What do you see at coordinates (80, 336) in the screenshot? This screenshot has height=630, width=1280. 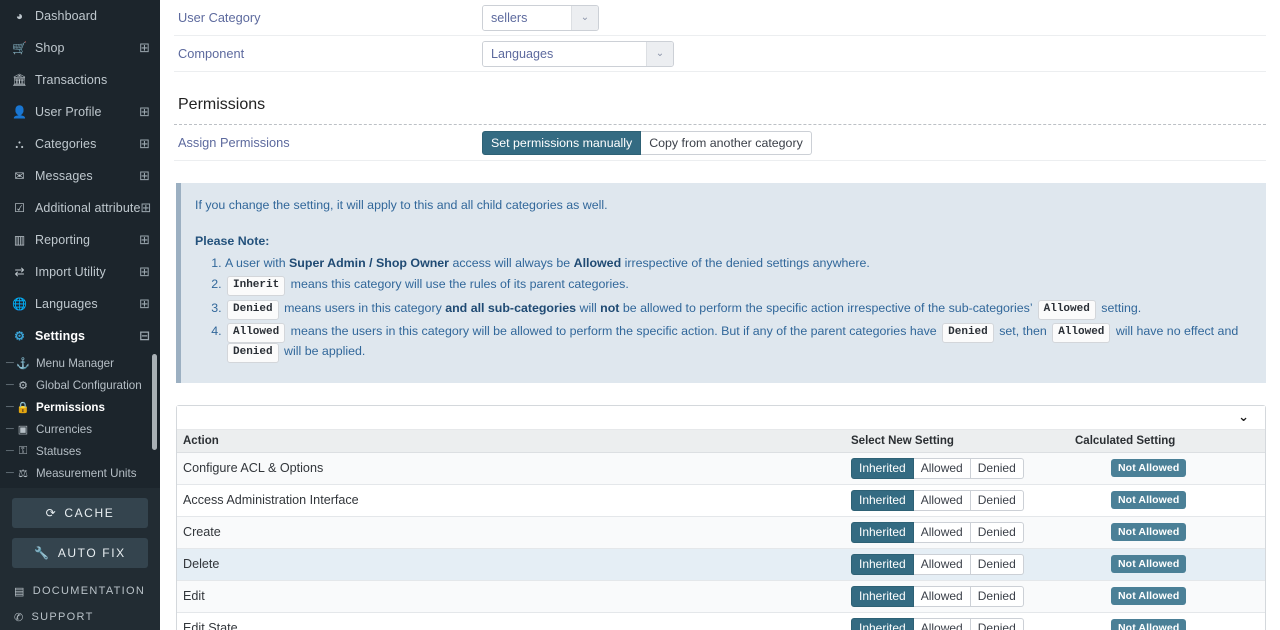 I see `sidebar-item-settings: ⚙ Settings ⊟` at bounding box center [80, 336].